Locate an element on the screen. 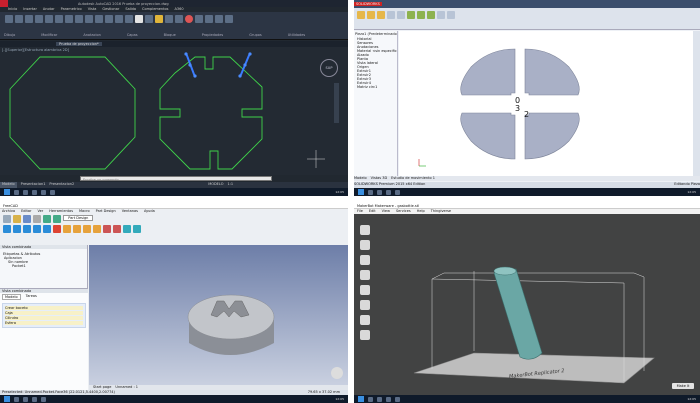 This screenshot has height=403, width=700. view-top-button is located at coordinates (37, 229).